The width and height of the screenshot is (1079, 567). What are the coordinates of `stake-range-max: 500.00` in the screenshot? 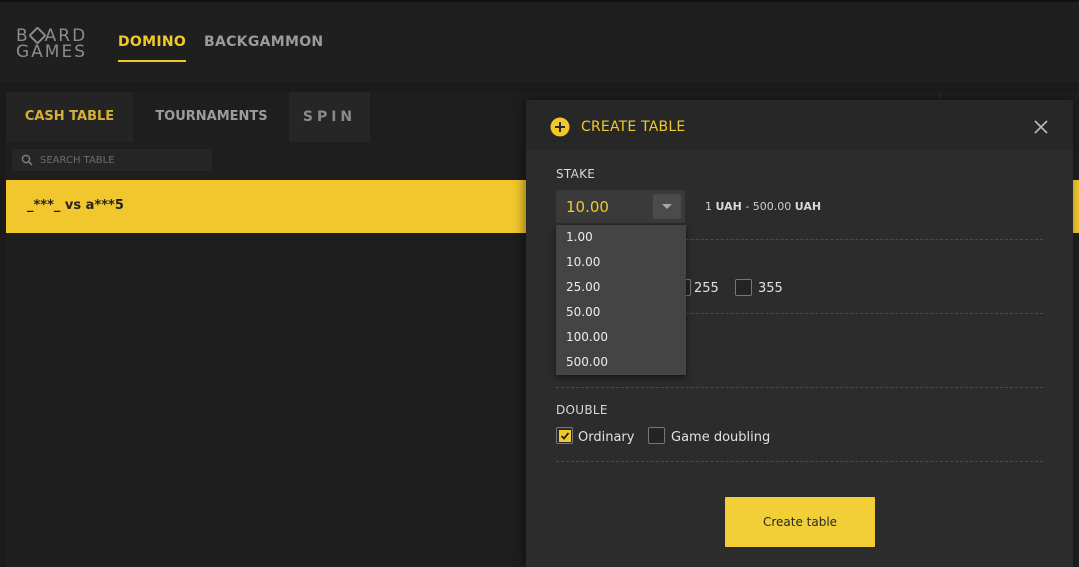 It's located at (772, 206).